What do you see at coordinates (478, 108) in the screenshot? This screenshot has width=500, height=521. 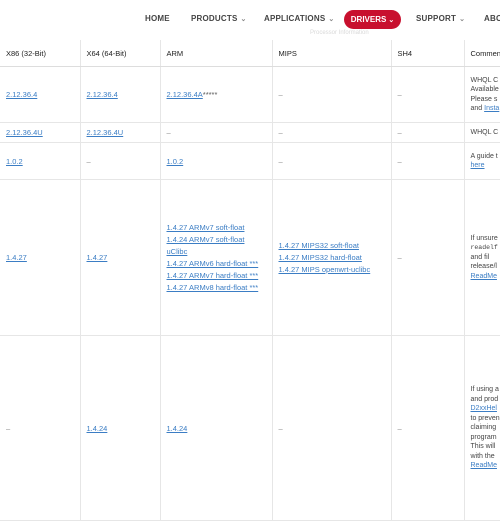 I see `comment-text: and` at bounding box center [478, 108].